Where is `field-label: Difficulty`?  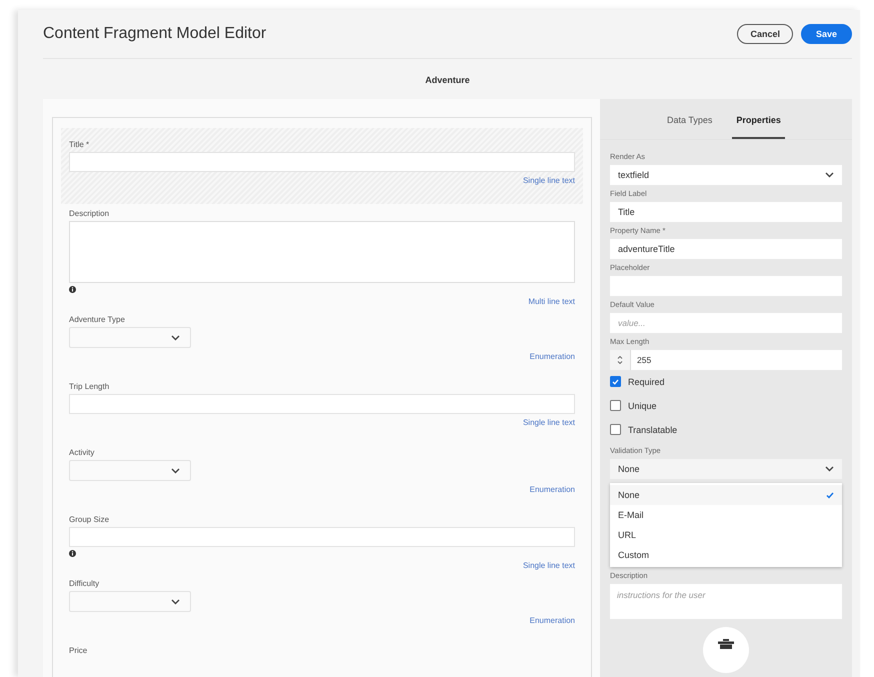
field-label: Difficulty is located at coordinates (84, 584).